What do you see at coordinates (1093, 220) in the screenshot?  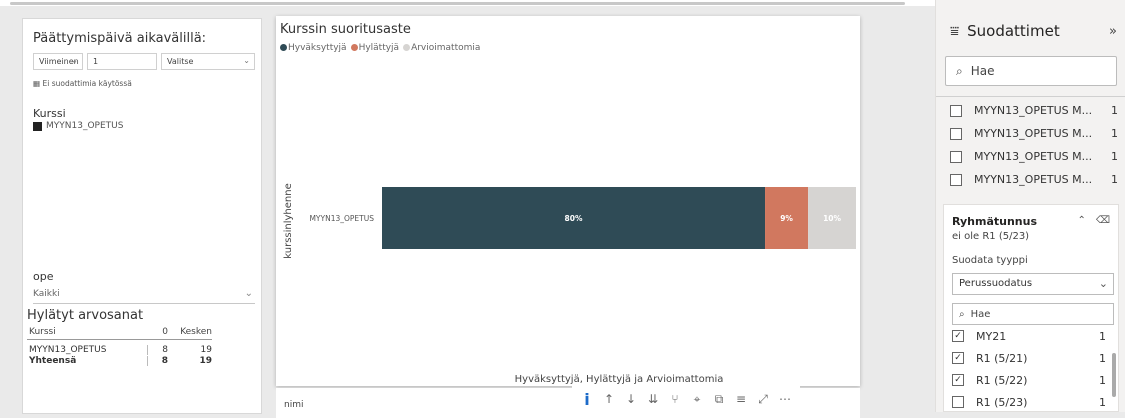 I see `filter-card-actions: ⌃ ⌫` at bounding box center [1093, 220].